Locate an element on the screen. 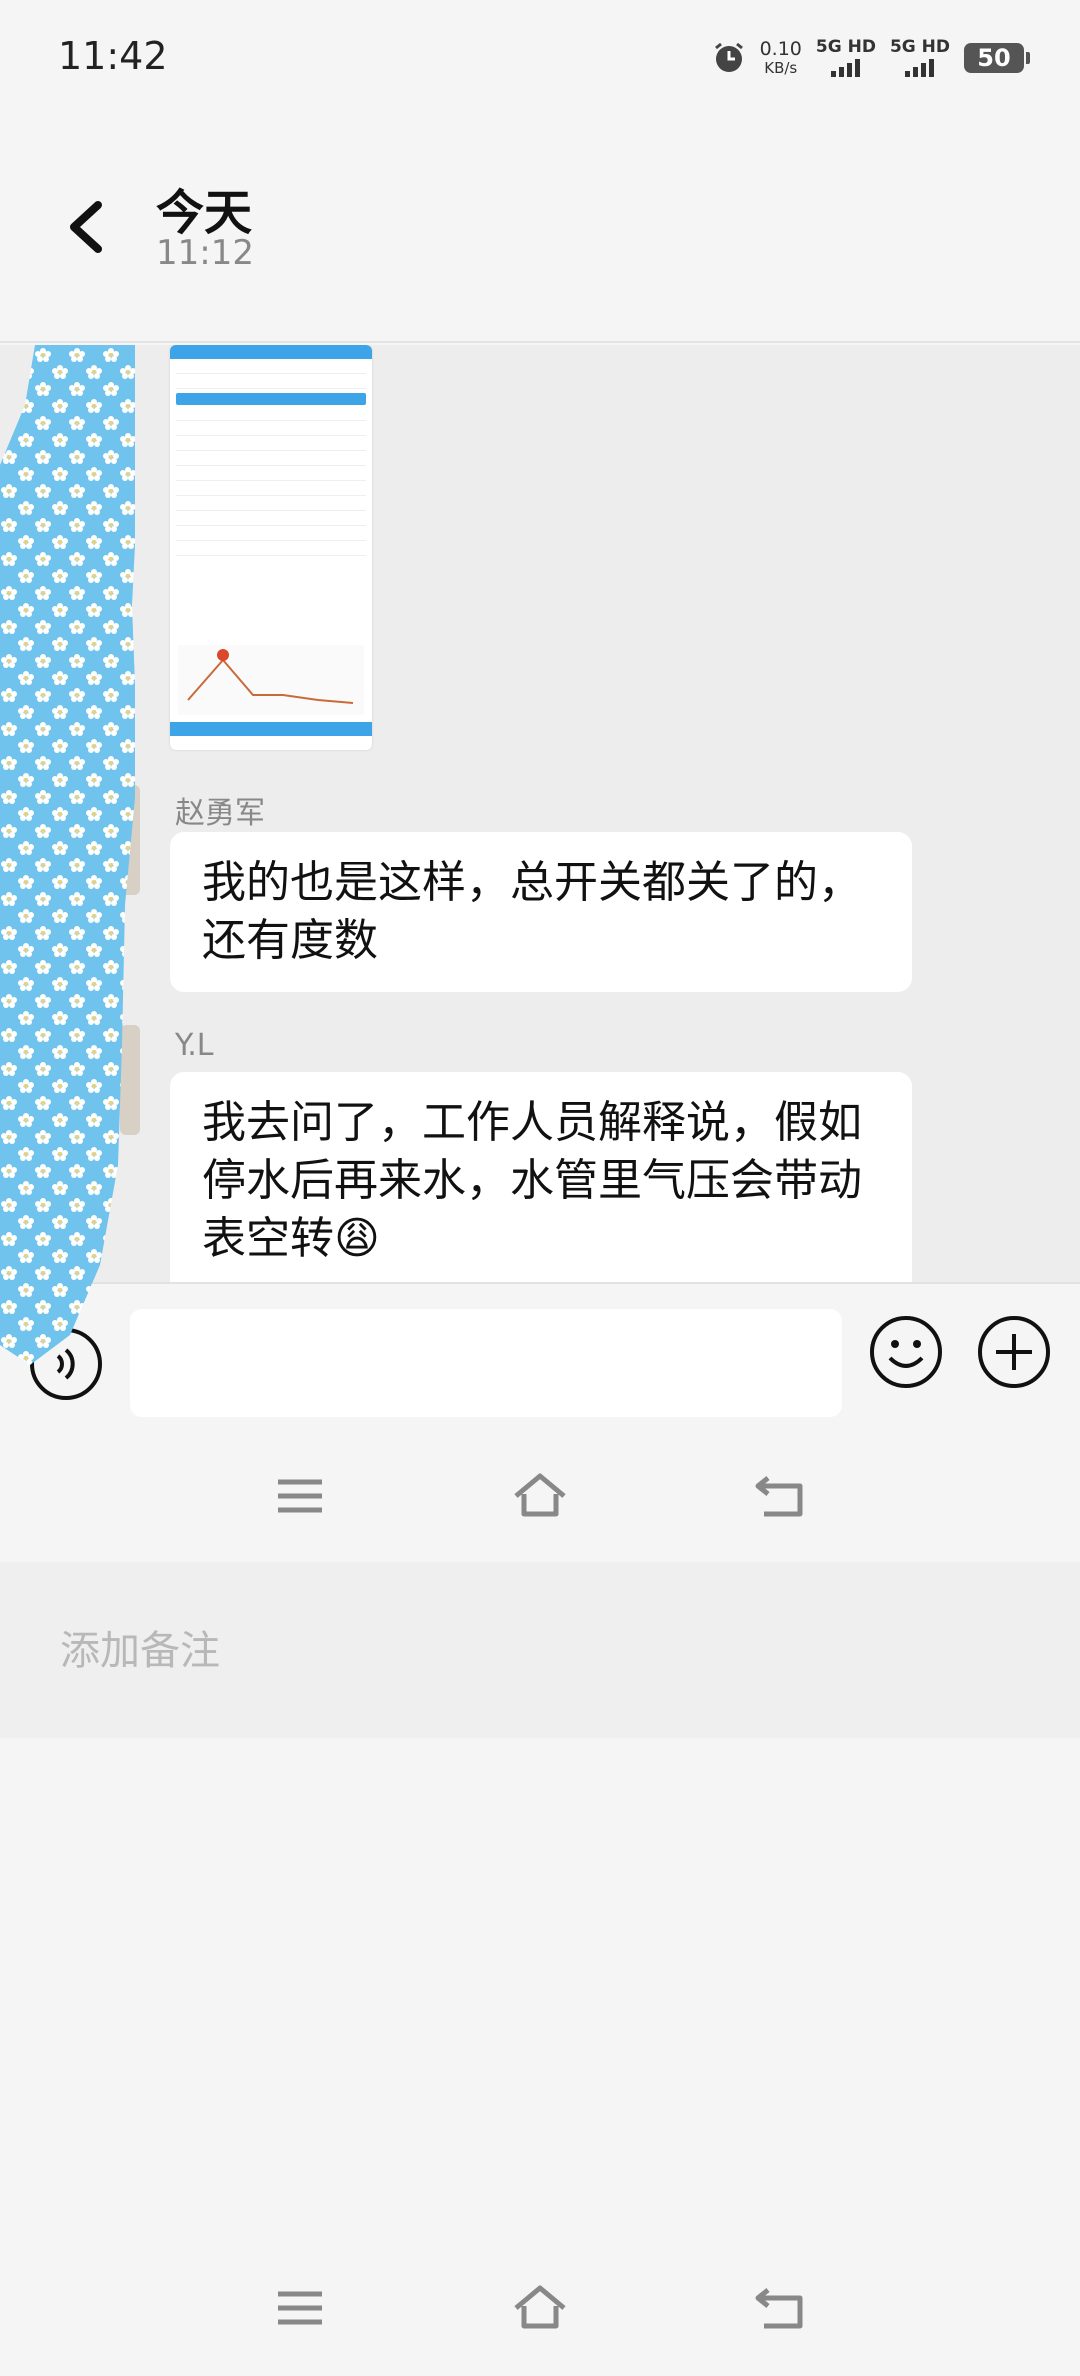 Image resolution: width=1080 pixels, height=2376 pixels. network-speed: 0.10 KB/s is located at coordinates (781, 58).